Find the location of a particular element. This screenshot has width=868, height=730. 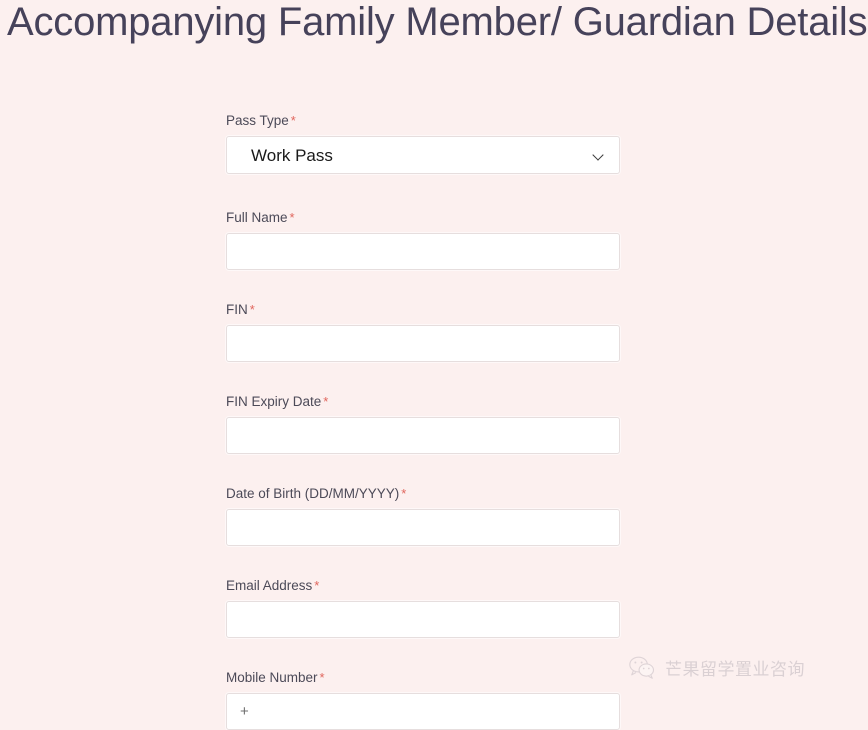

field-full-name: Full Name * is located at coordinates (423, 239).